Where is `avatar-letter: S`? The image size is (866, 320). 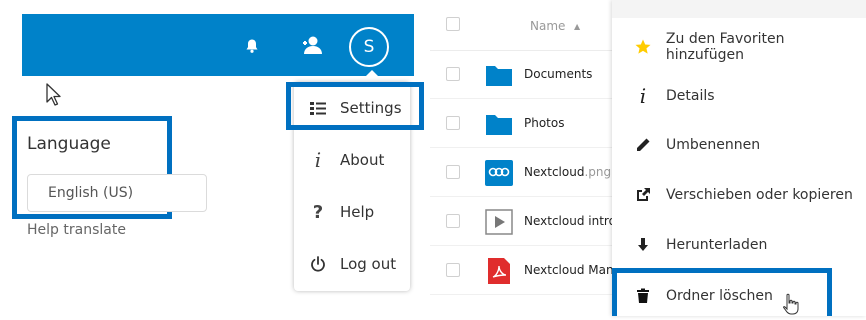
avatar-letter: S is located at coordinates (369, 47).